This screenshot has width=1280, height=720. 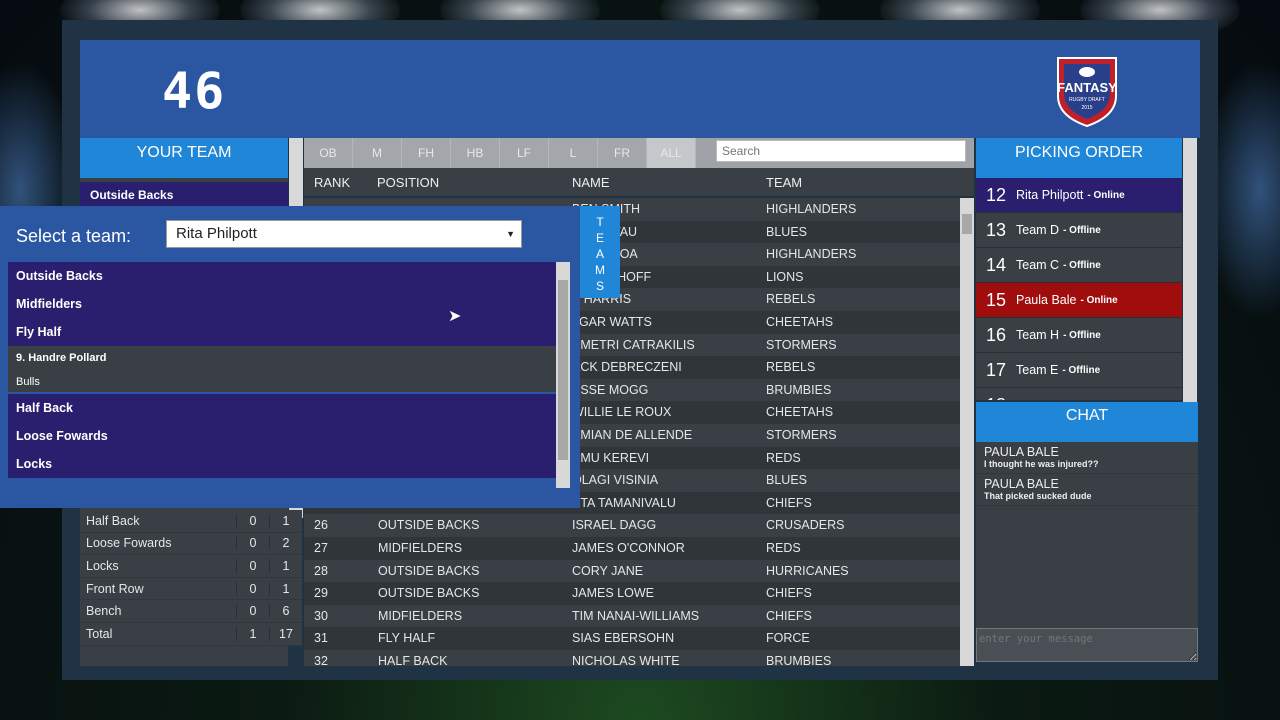 What do you see at coordinates (636, 615) in the screenshot?
I see `cell-name: TIM NANAI-WILLIAMS` at bounding box center [636, 615].